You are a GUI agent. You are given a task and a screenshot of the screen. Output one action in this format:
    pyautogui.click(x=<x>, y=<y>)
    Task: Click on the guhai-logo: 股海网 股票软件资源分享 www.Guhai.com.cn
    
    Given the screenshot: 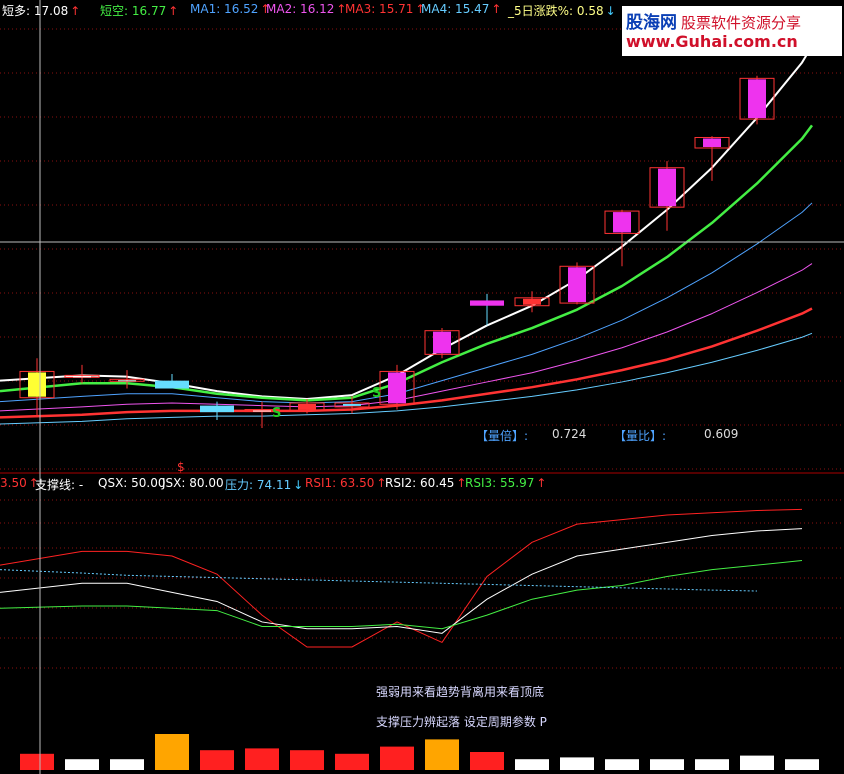 What is the action you would take?
    pyautogui.click(x=732, y=31)
    